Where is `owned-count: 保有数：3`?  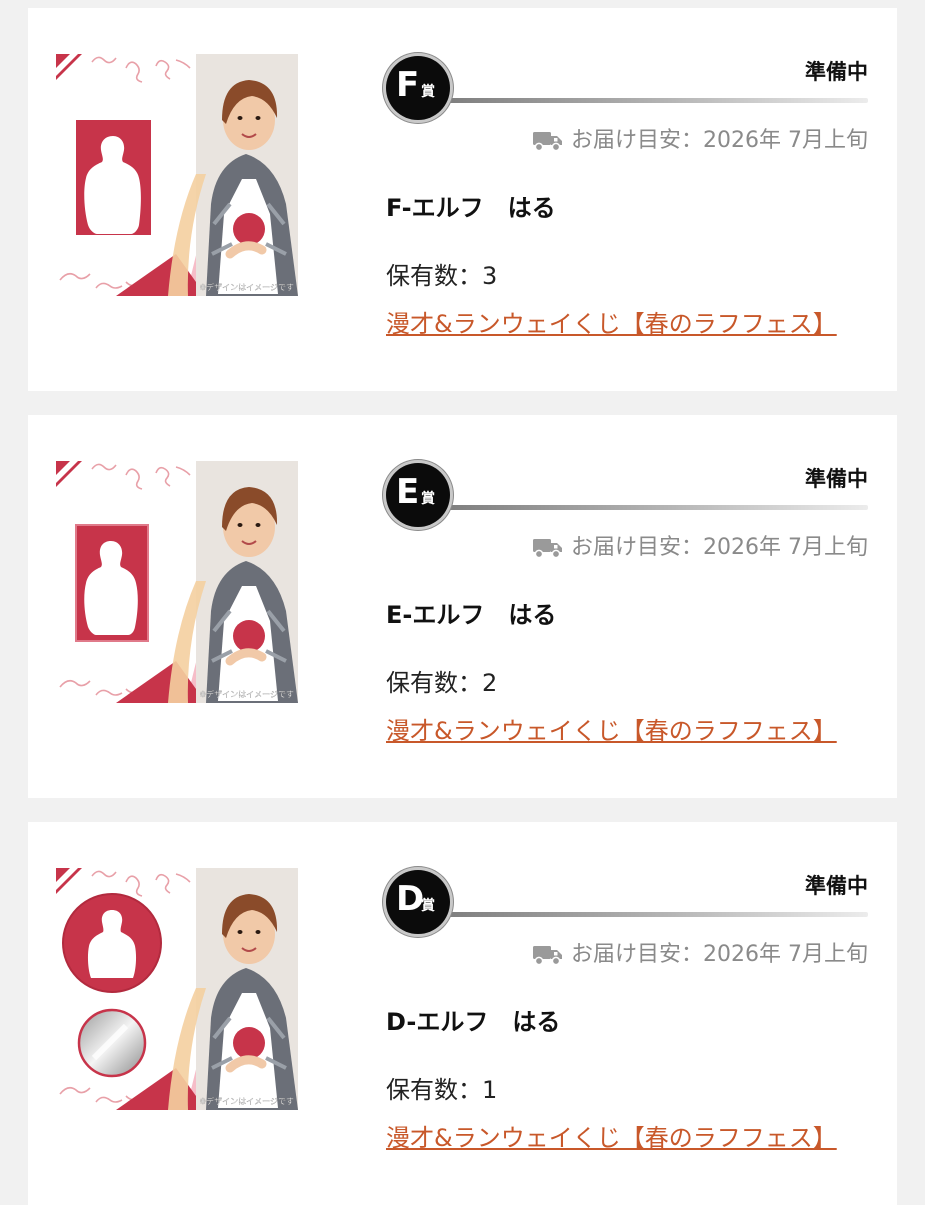
owned-count: 保有数：3 is located at coordinates (442, 276).